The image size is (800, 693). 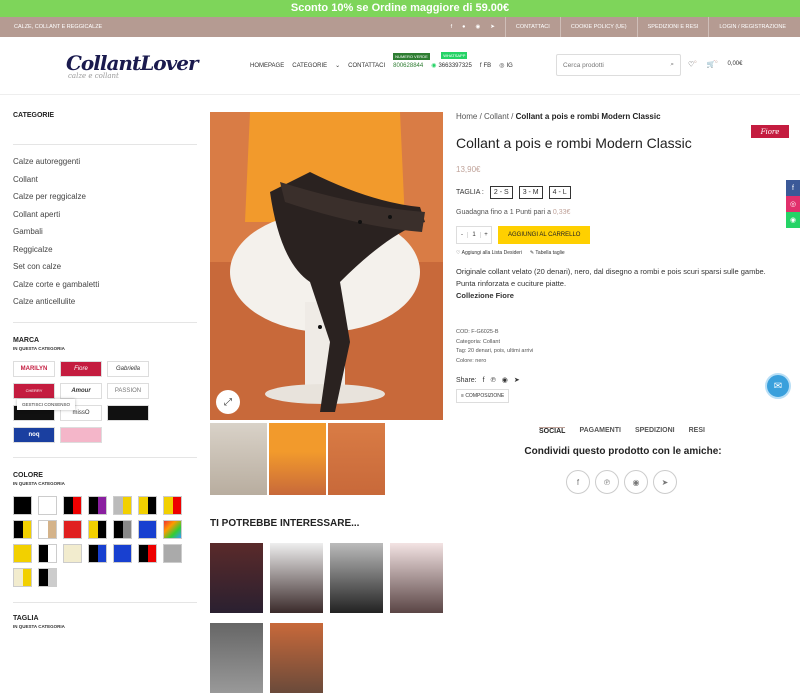 What do you see at coordinates (734, 64) in the screenshot?
I see `cart-total: 0,00€` at bounding box center [734, 64].